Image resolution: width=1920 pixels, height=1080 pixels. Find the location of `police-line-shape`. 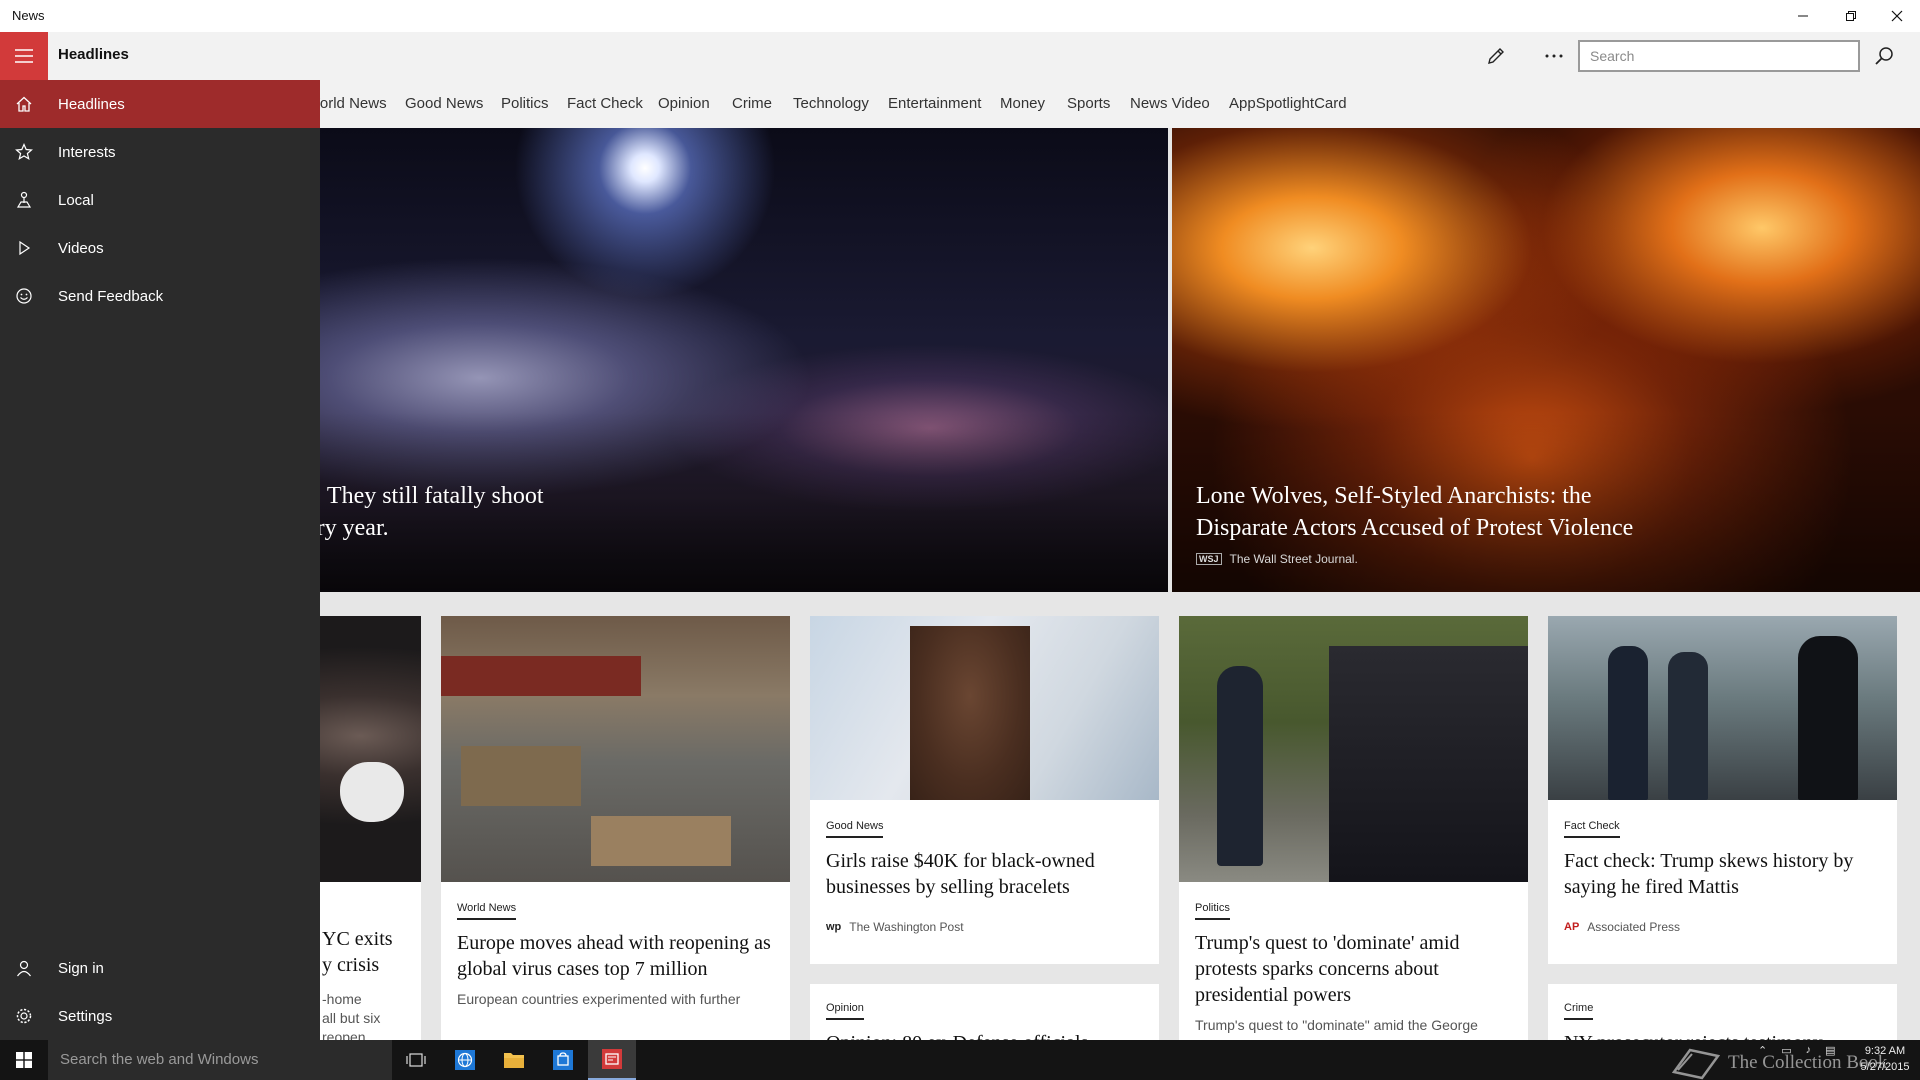

police-line-shape is located at coordinates (1428, 764).